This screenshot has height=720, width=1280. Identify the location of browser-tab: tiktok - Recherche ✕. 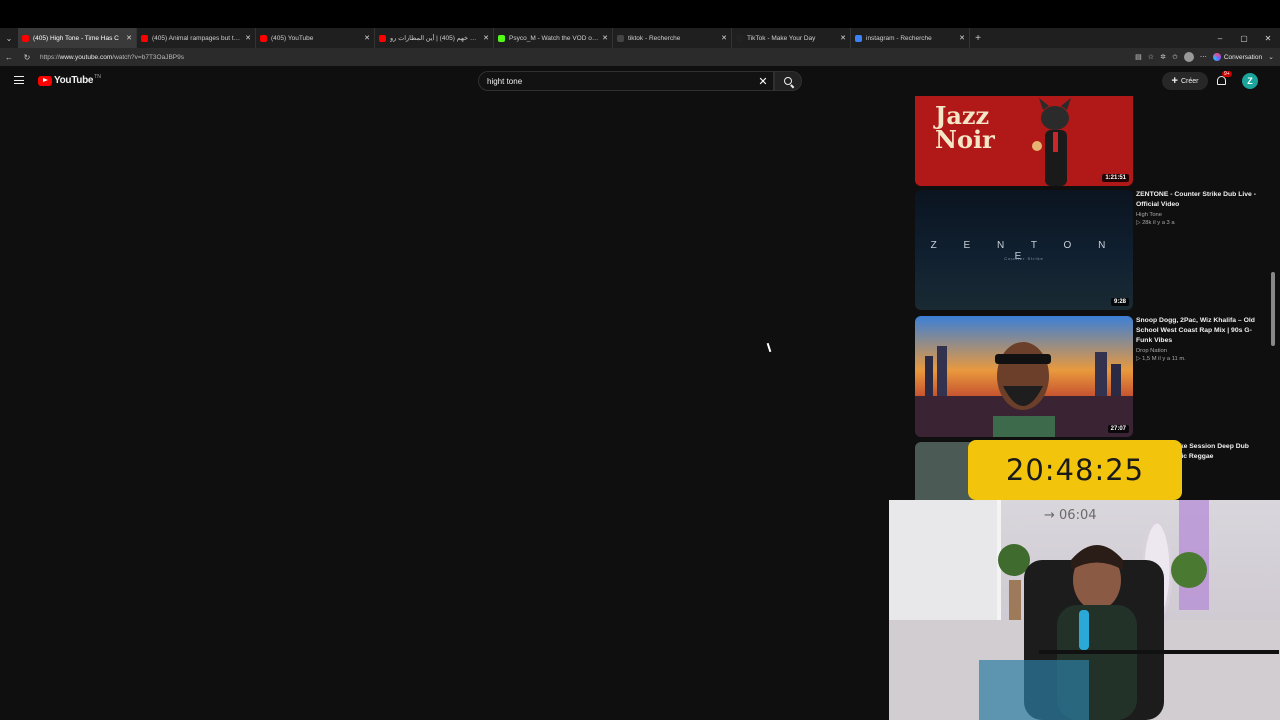
(672, 38).